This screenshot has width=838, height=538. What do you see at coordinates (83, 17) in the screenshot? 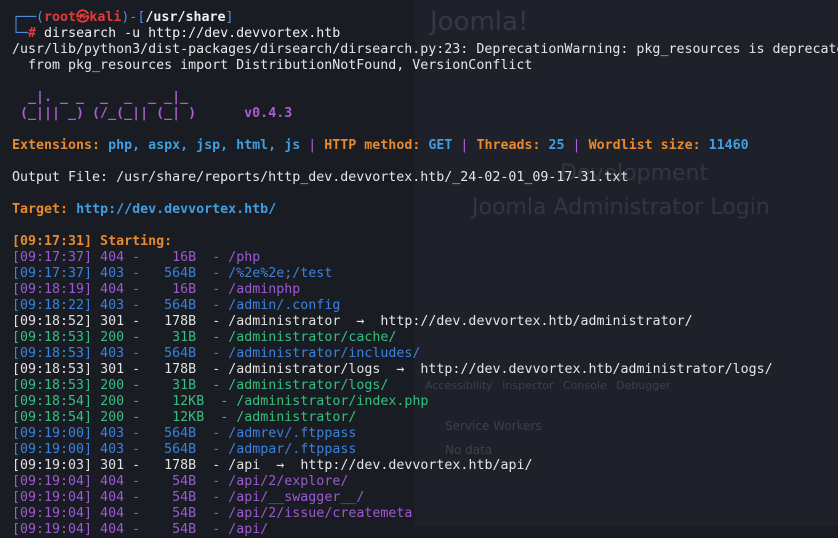
I see `prompt-at: ㉿` at bounding box center [83, 17].